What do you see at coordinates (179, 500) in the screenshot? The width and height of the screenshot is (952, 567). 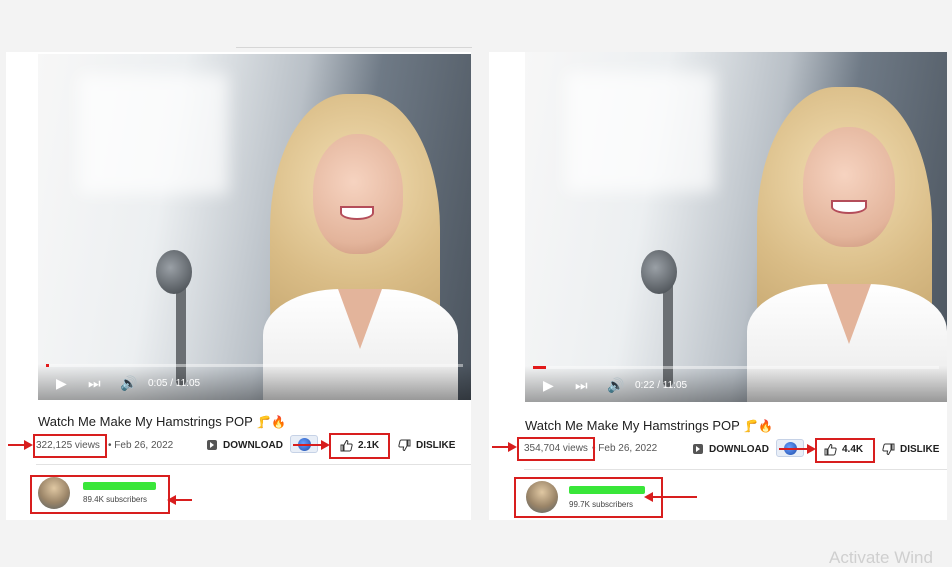 I see `arrow-channel-left` at bounding box center [179, 500].